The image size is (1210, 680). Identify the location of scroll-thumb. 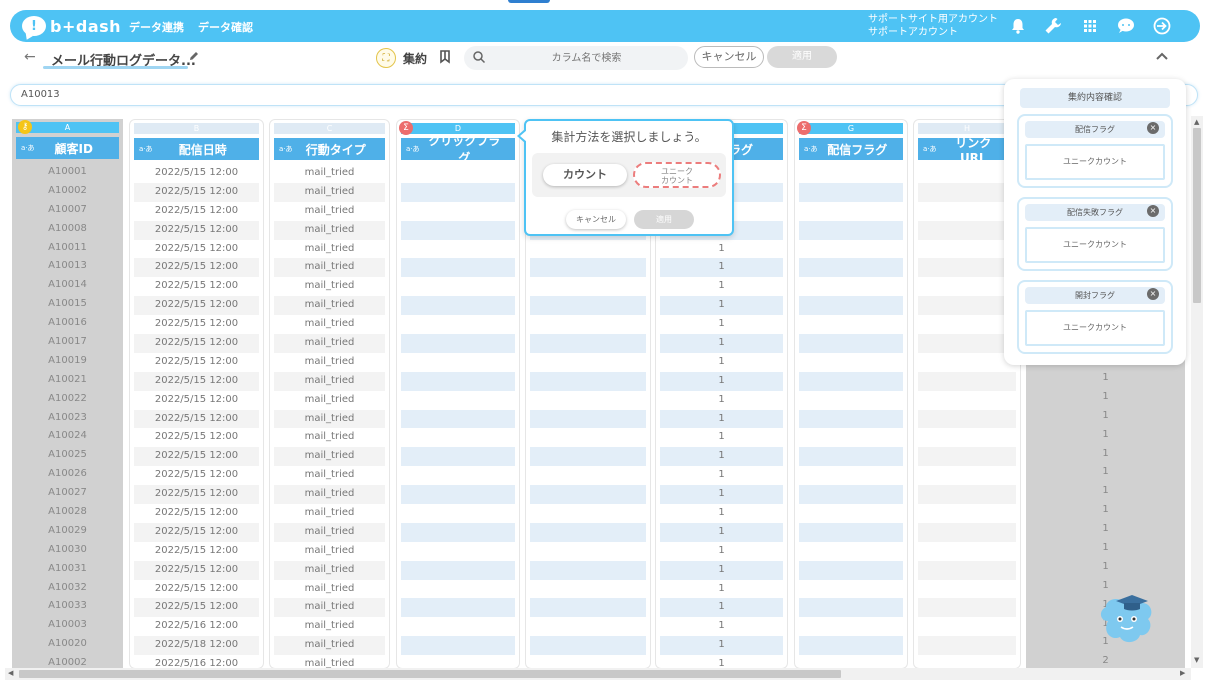
(430, 674).